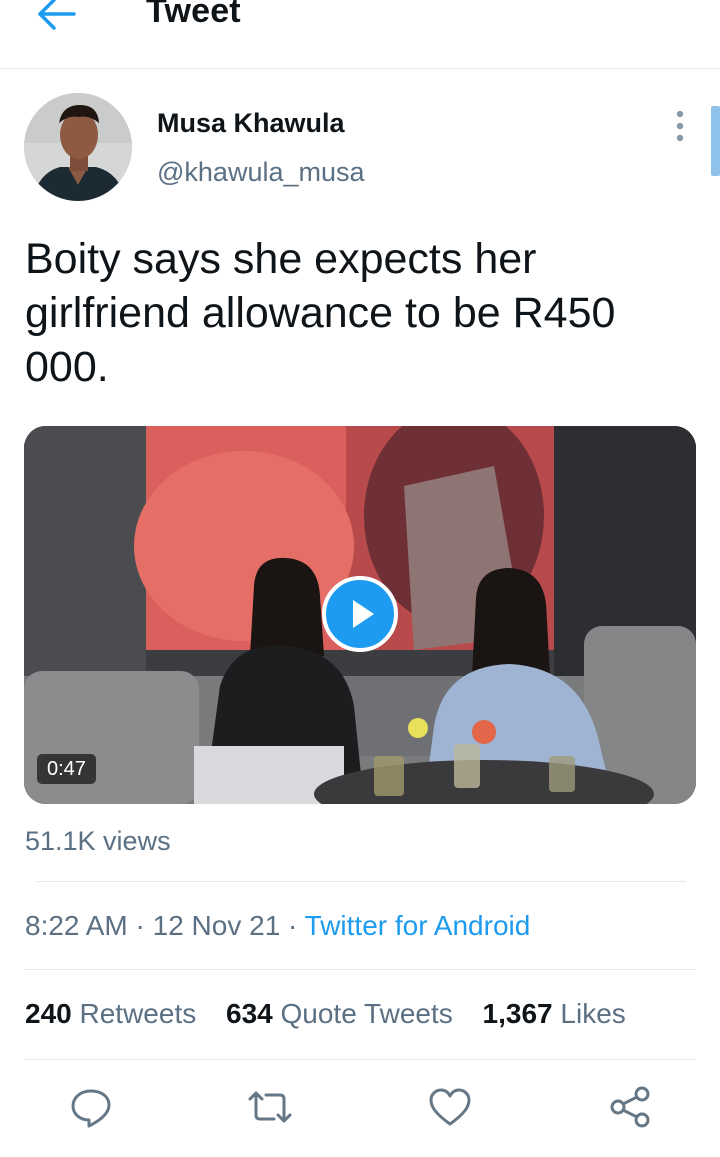 This screenshot has height=1157, width=720. I want to click on retweets-count: 240, so click(48, 1013).